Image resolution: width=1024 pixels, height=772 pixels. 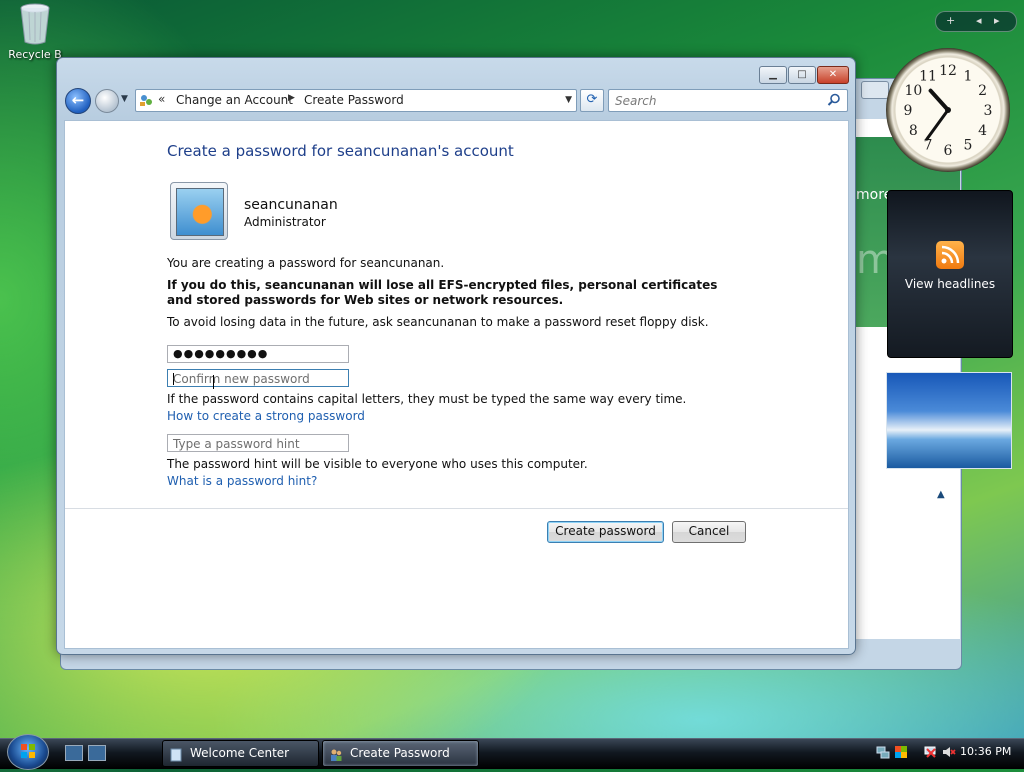 What do you see at coordinates (931, 752) in the screenshot?
I see `network-disconnected-icon` at bounding box center [931, 752].